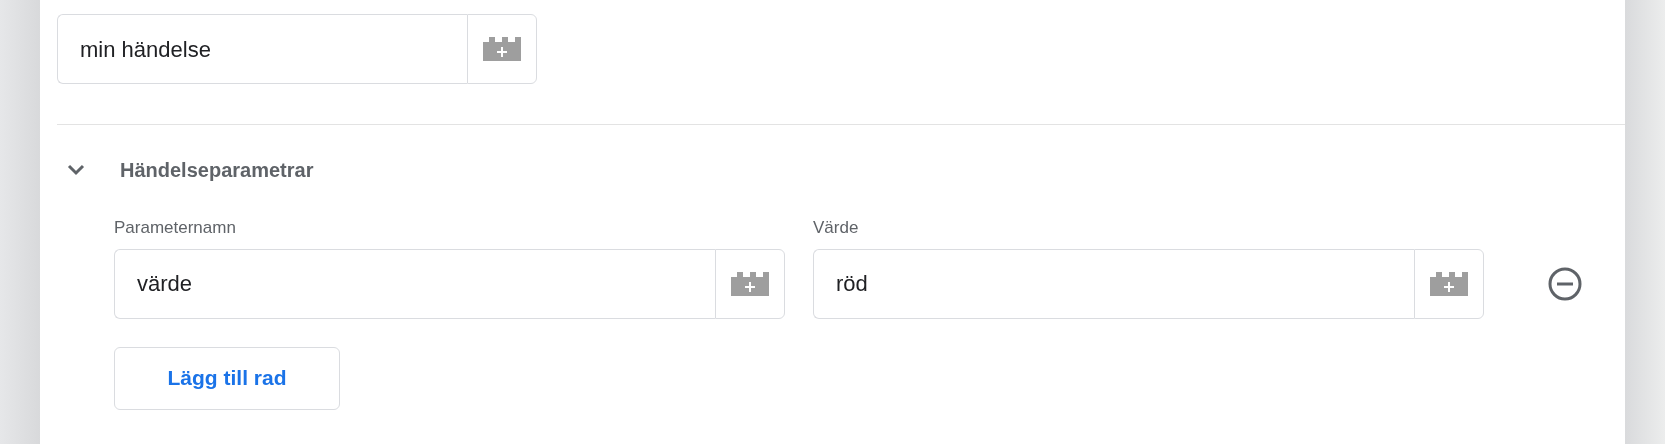  I want to click on field-label: Parameternamn, so click(175, 228).